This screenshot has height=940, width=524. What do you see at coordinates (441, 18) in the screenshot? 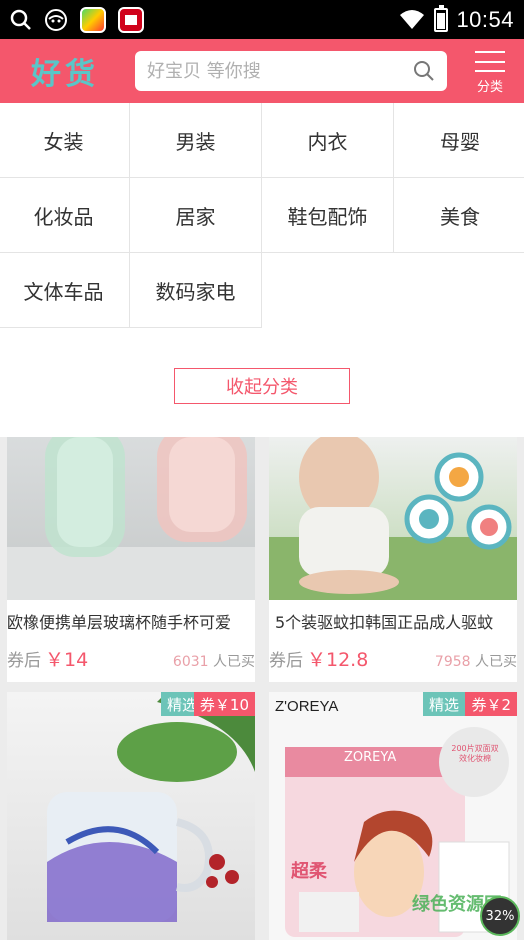
I see `battery-icon` at bounding box center [441, 18].